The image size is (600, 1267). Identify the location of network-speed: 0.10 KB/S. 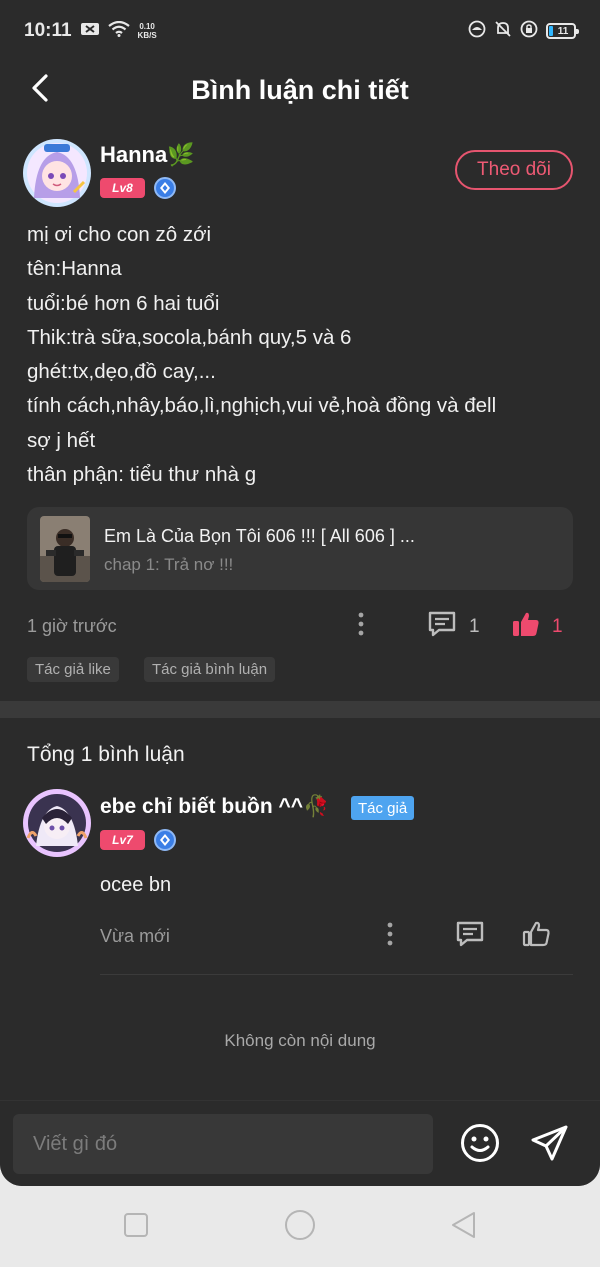
(147, 31).